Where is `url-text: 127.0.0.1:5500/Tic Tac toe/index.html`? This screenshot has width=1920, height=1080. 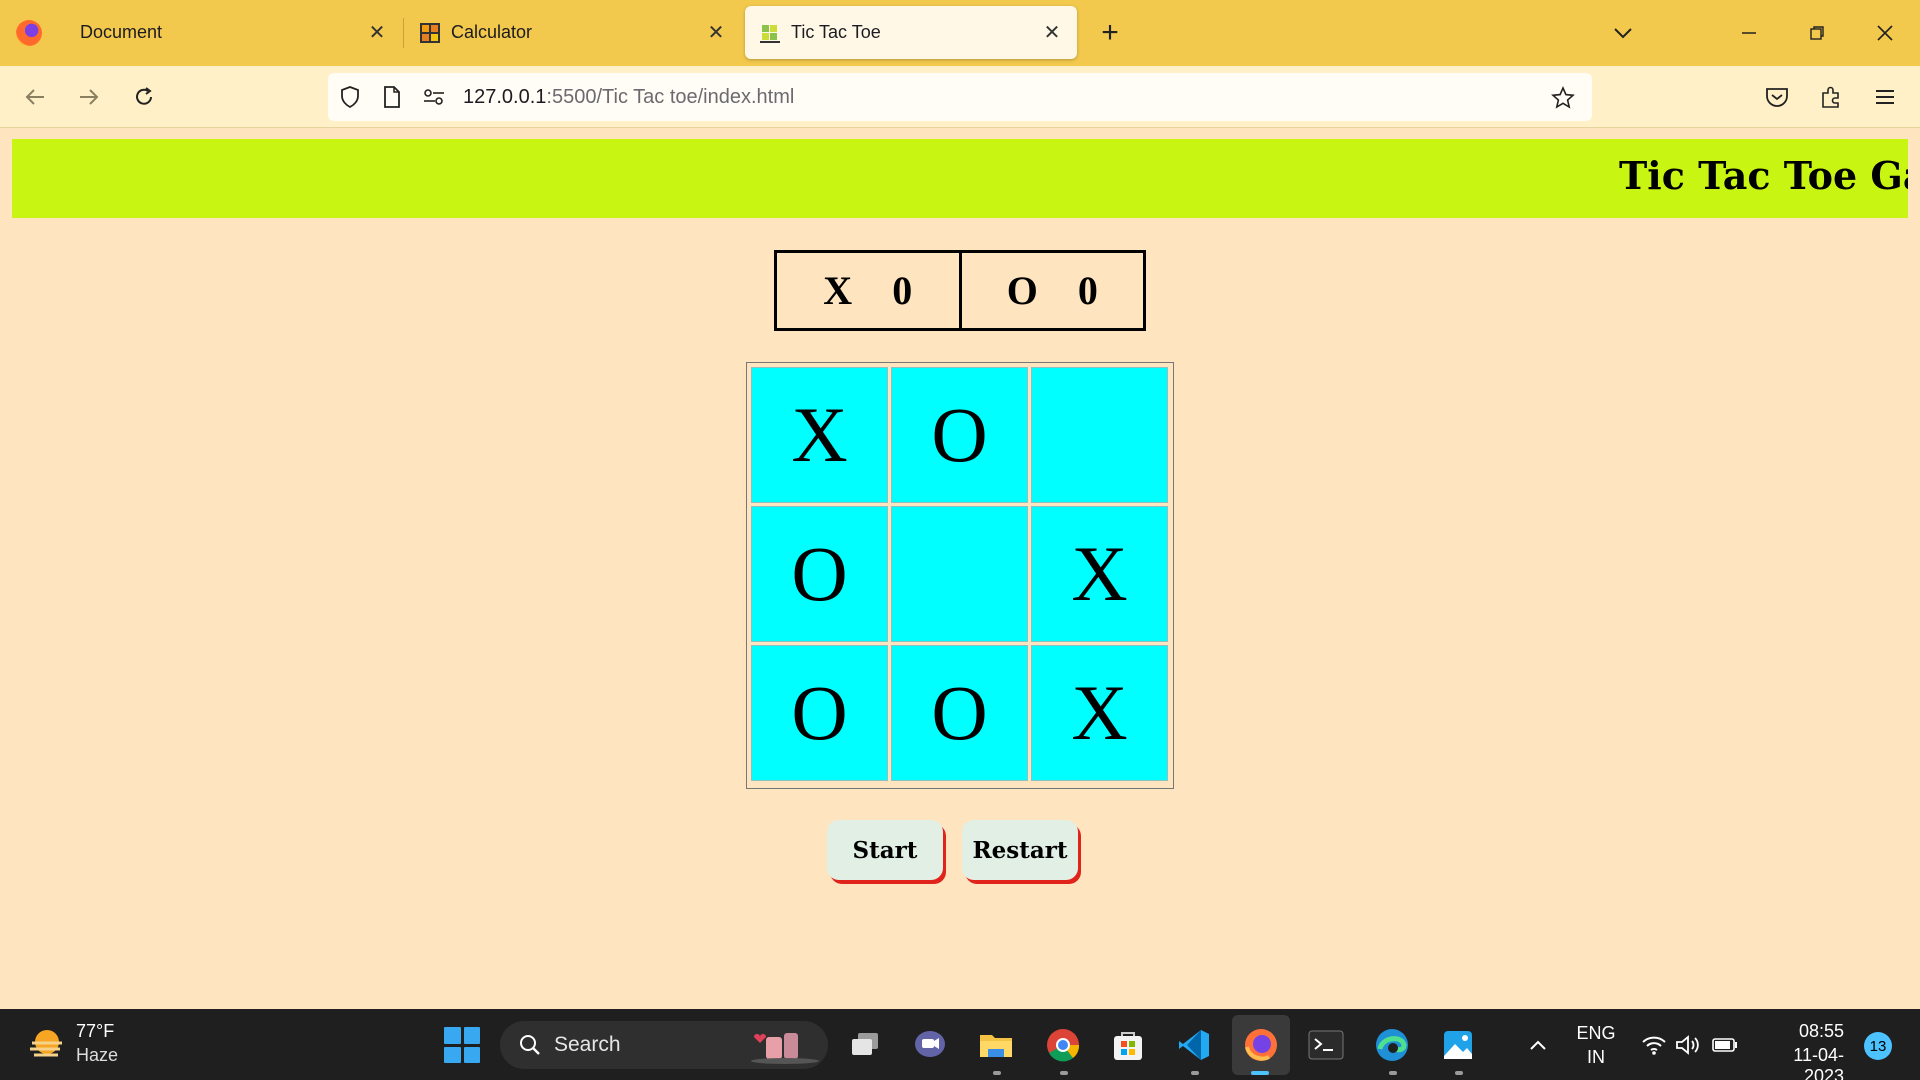
url-text: 127.0.0.1:5500/Tic Tac toe/index.html is located at coordinates (628, 97).